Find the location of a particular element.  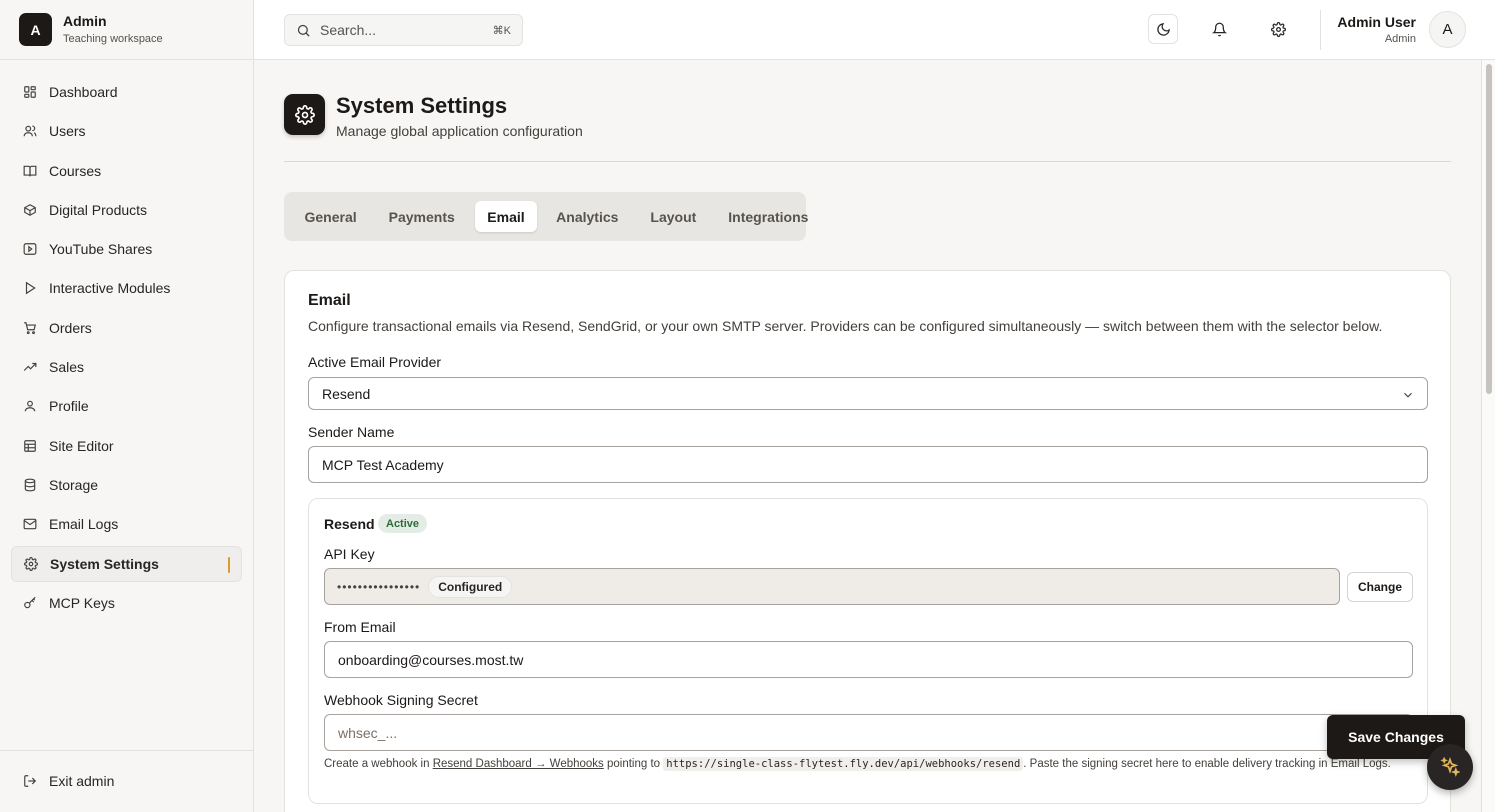

package-icon is located at coordinates (30, 209).